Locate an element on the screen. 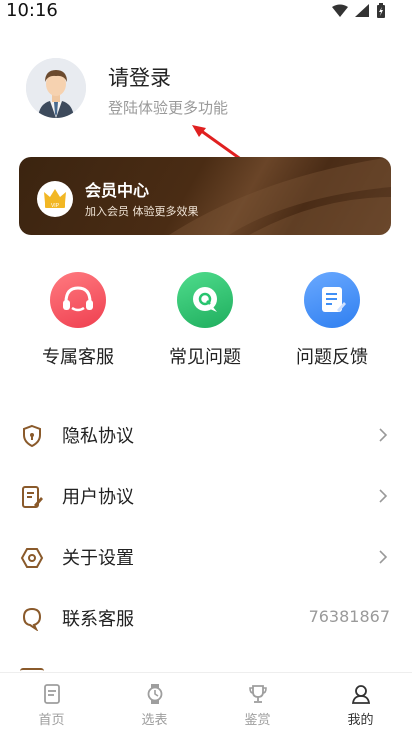 This screenshot has height=733, width=412. menu-item-user-agreement: 用户协议 is located at coordinates (206, 499).